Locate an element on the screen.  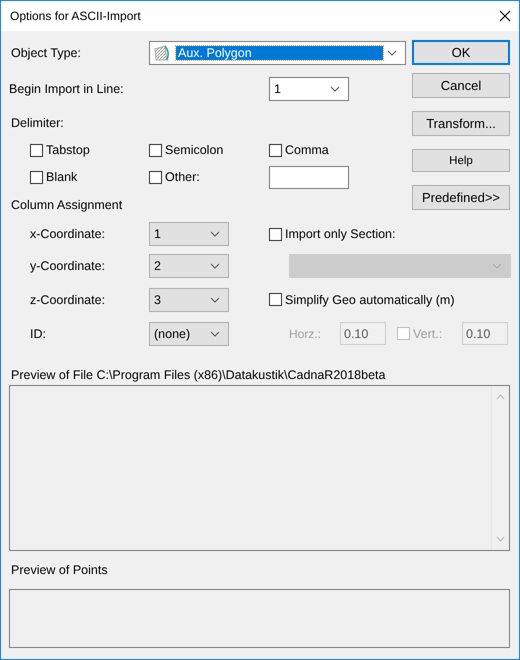
field-label: z-Coordinate: is located at coordinates (67, 299).